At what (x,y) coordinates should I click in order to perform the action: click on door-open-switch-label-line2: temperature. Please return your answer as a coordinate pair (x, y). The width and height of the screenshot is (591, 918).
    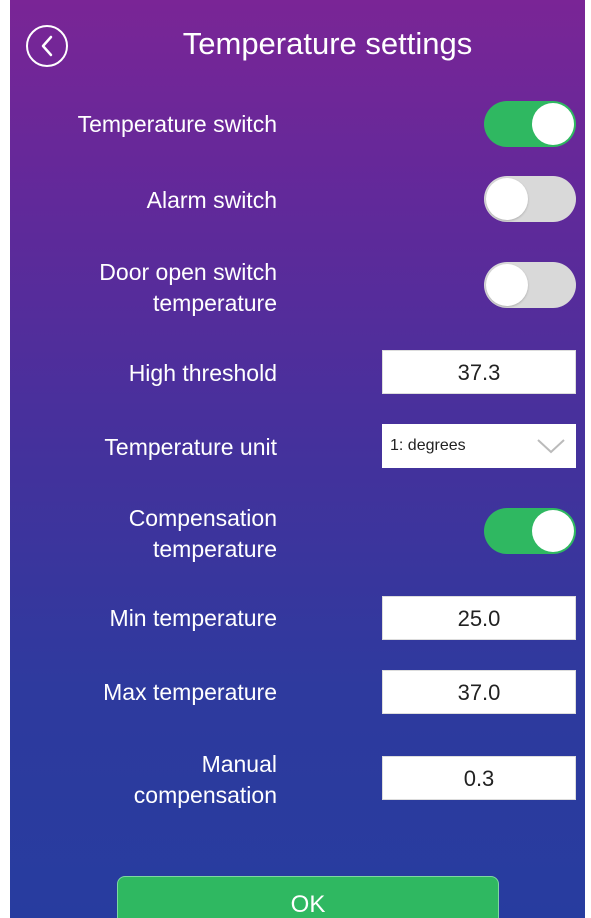
    Looking at the image, I should click on (214, 303).